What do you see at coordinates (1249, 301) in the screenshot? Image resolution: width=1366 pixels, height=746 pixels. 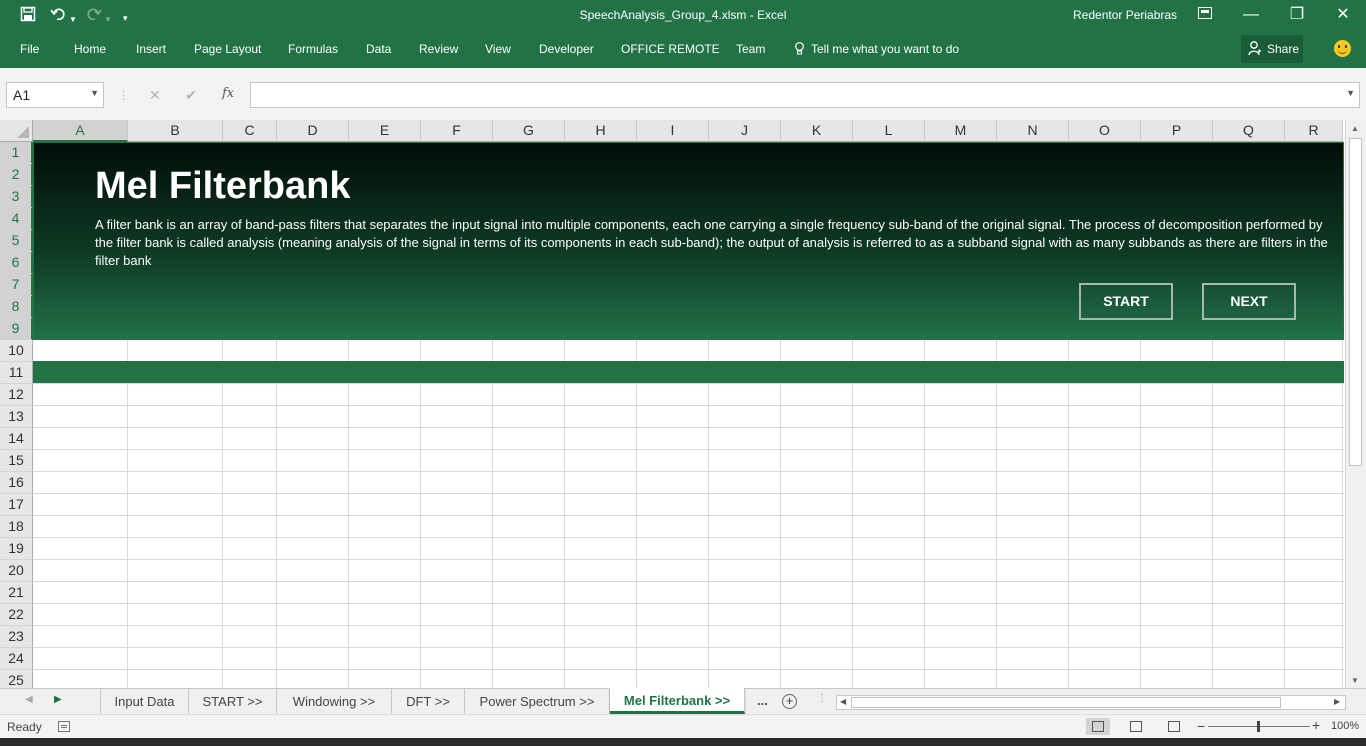 I see `next-button: NEXT` at bounding box center [1249, 301].